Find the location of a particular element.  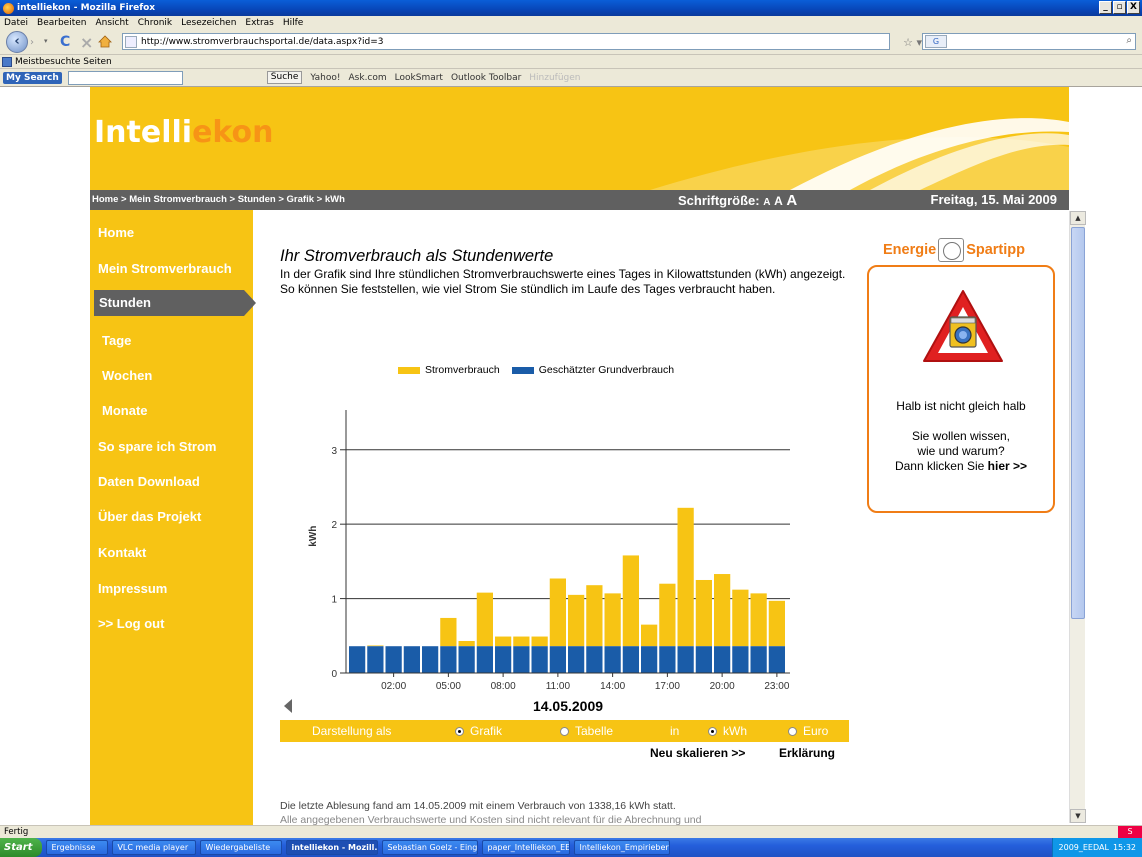

stop-button: × is located at coordinates (86, 42).